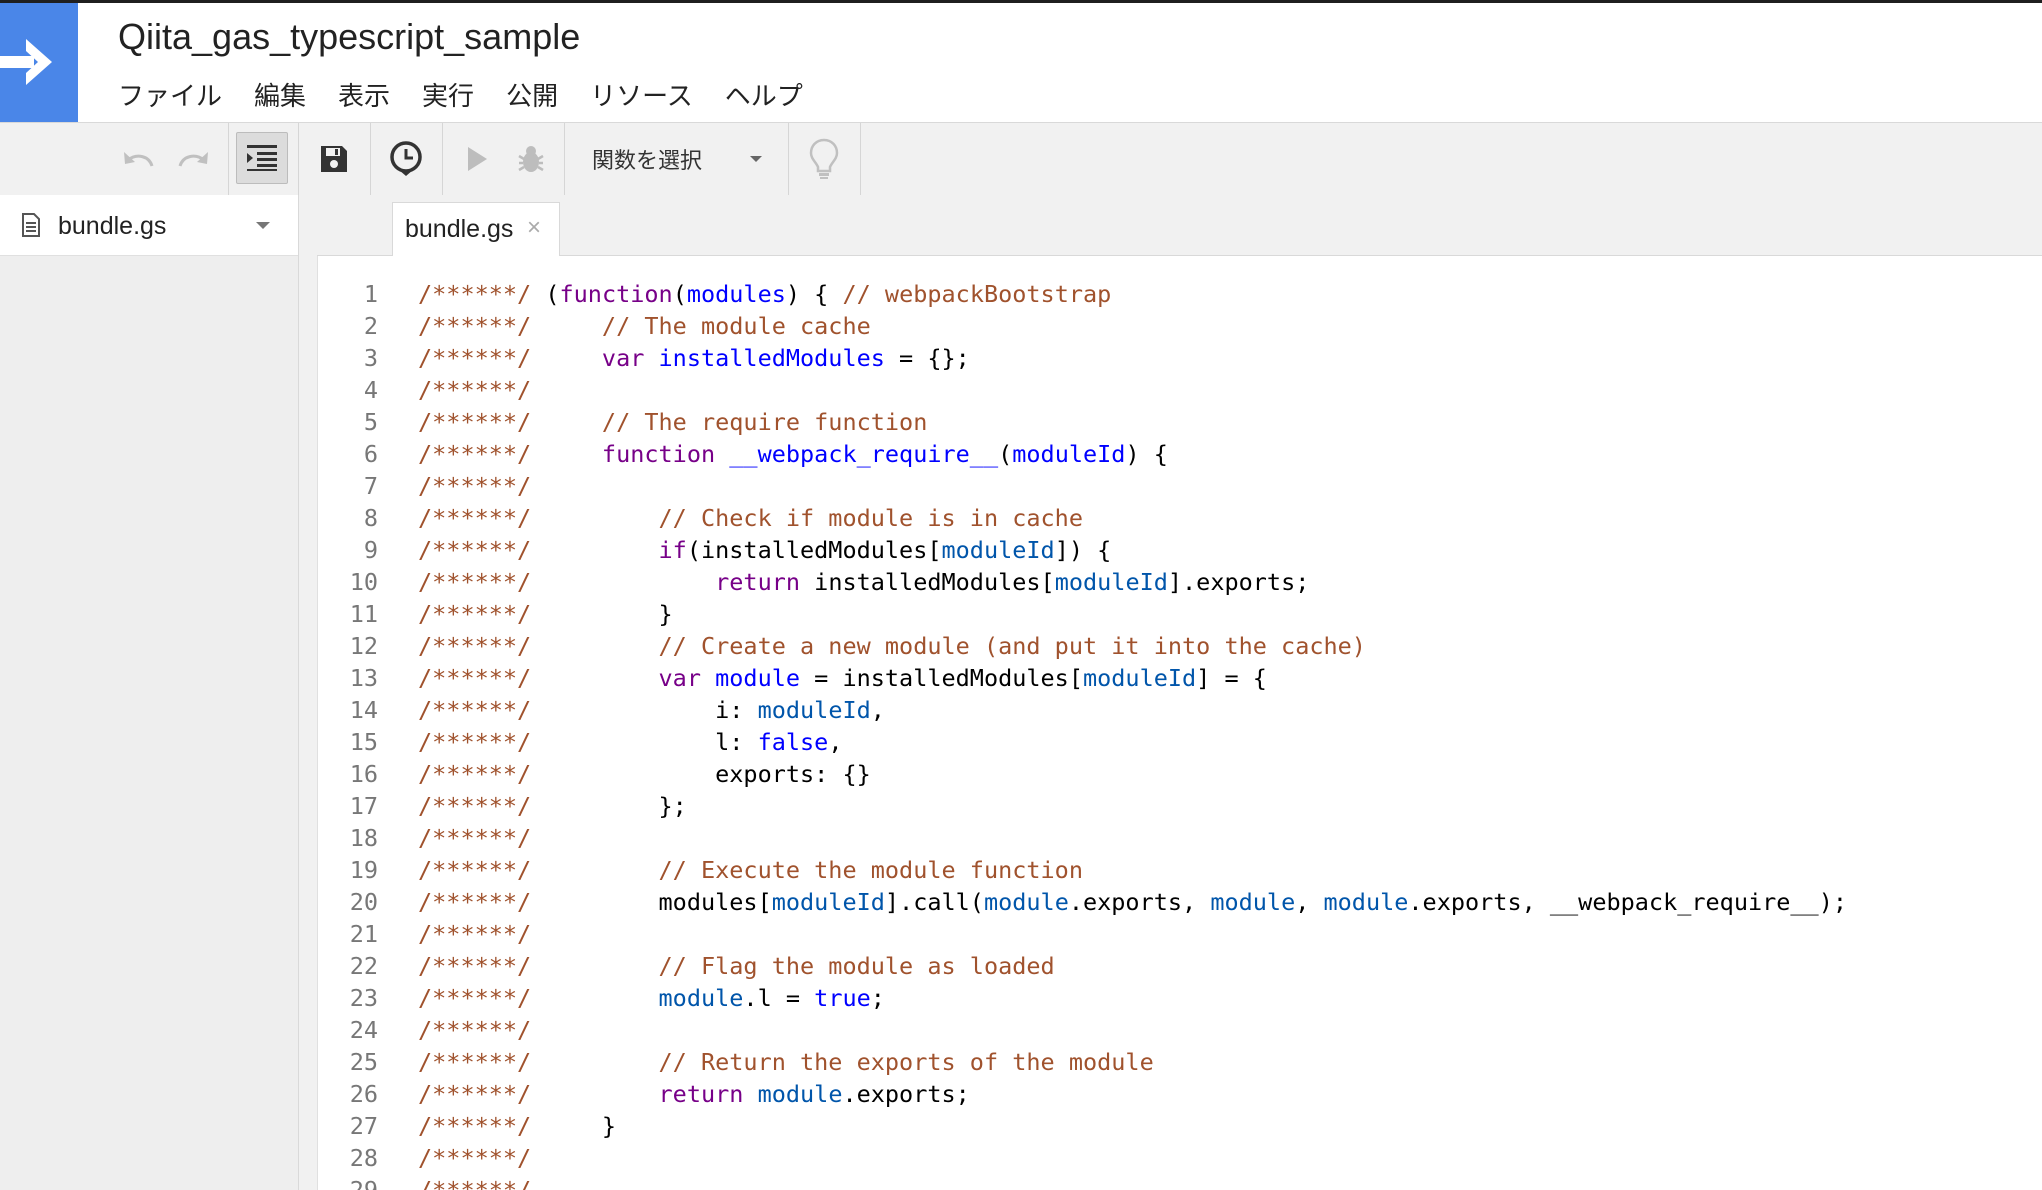 This screenshot has width=2042, height=1190. Describe the element at coordinates (1180, 710) in the screenshot. I see `code-line: 14 /******/ i: moduleId,` at that location.